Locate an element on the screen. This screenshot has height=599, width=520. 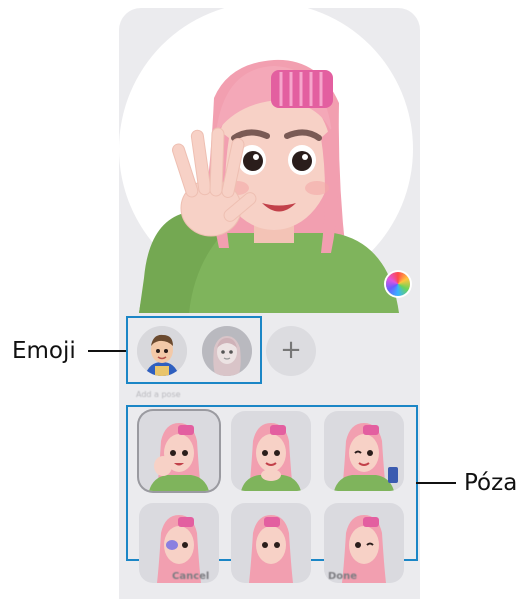
emoji-thumb-boy is located at coordinates (162, 351).